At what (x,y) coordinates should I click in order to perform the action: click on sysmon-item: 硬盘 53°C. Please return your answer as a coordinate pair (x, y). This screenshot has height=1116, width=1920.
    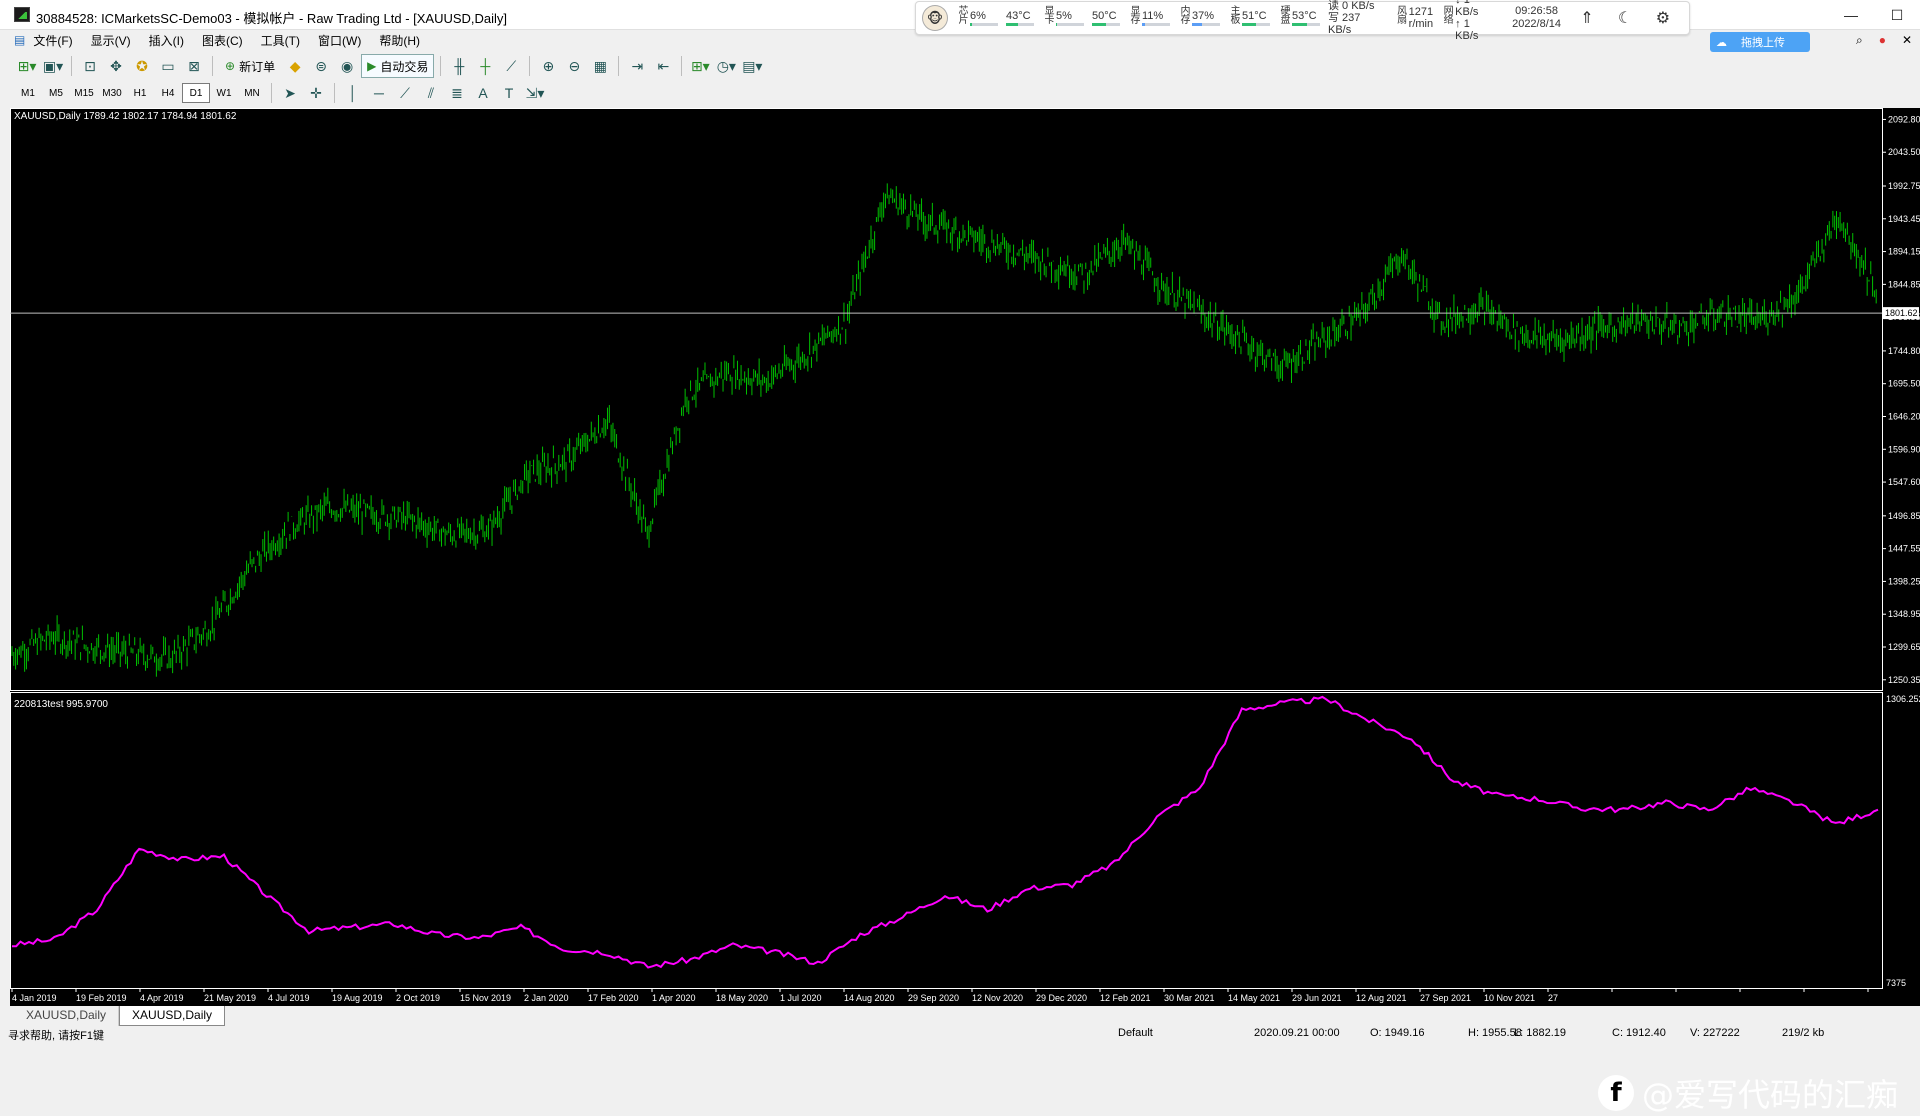
    Looking at the image, I should click on (1299, 18).